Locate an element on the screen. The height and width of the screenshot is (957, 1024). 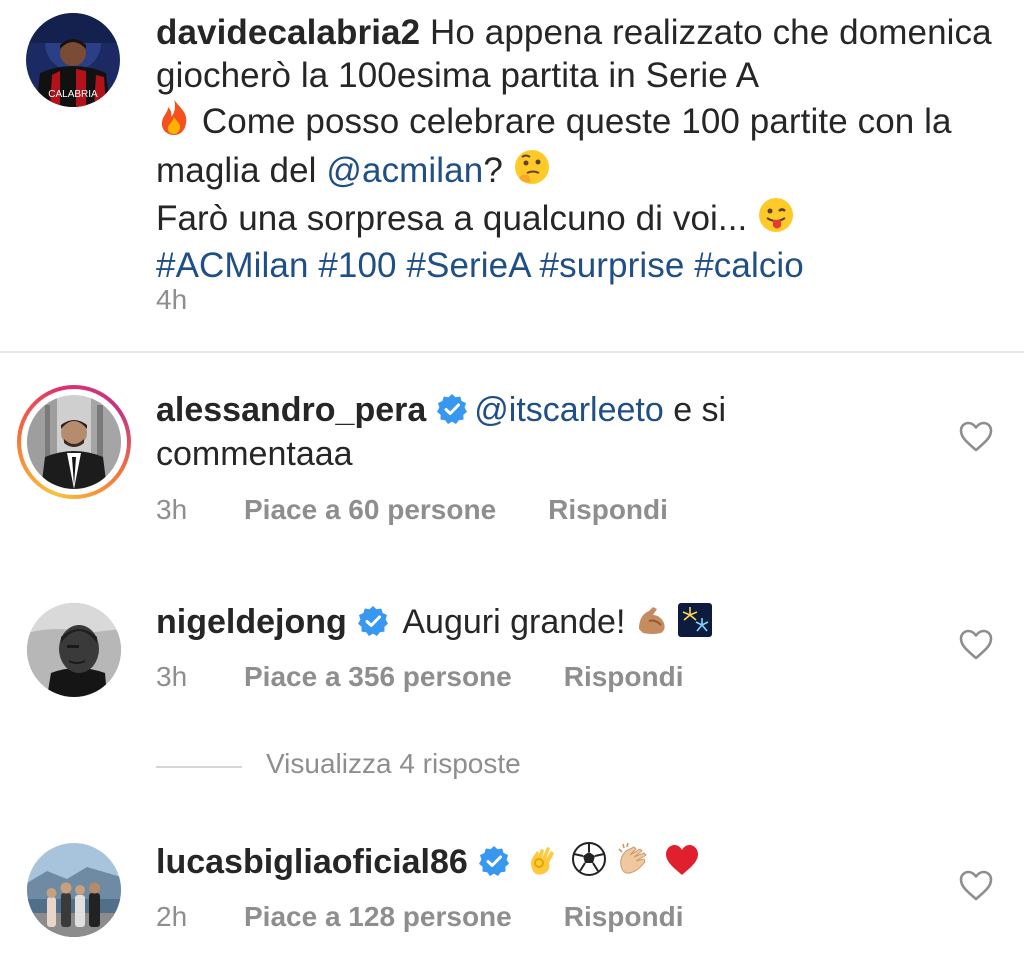
comment-body: lucasbigliaoficial86 is located at coordinates (536, 864).